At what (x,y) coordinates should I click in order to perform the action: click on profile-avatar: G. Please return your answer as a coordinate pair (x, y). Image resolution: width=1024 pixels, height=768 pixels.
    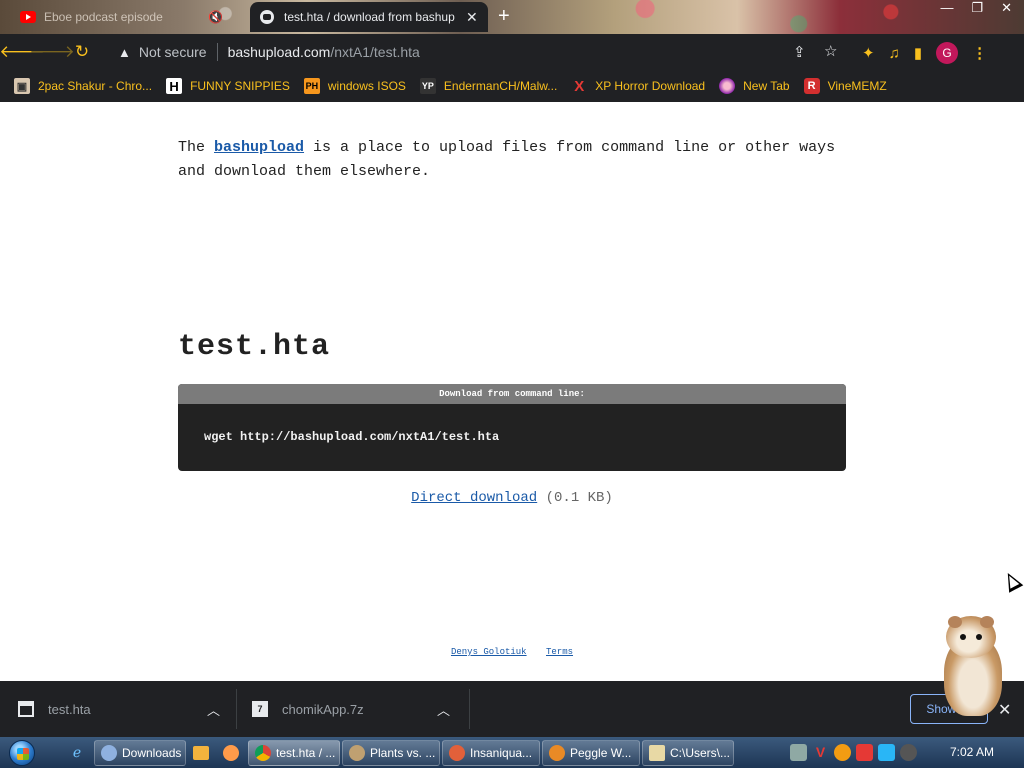
    Looking at the image, I should click on (947, 53).